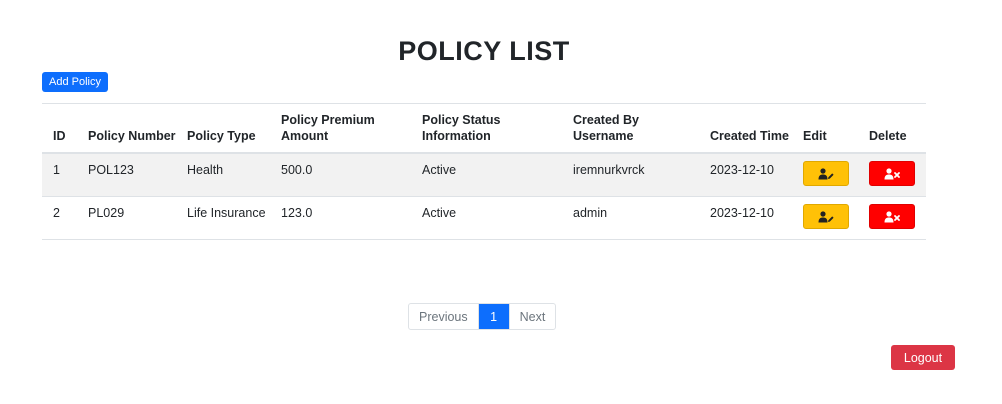 The image size is (1002, 404). What do you see at coordinates (297, 170) in the screenshot?
I see `cell-premium: 500.0` at bounding box center [297, 170].